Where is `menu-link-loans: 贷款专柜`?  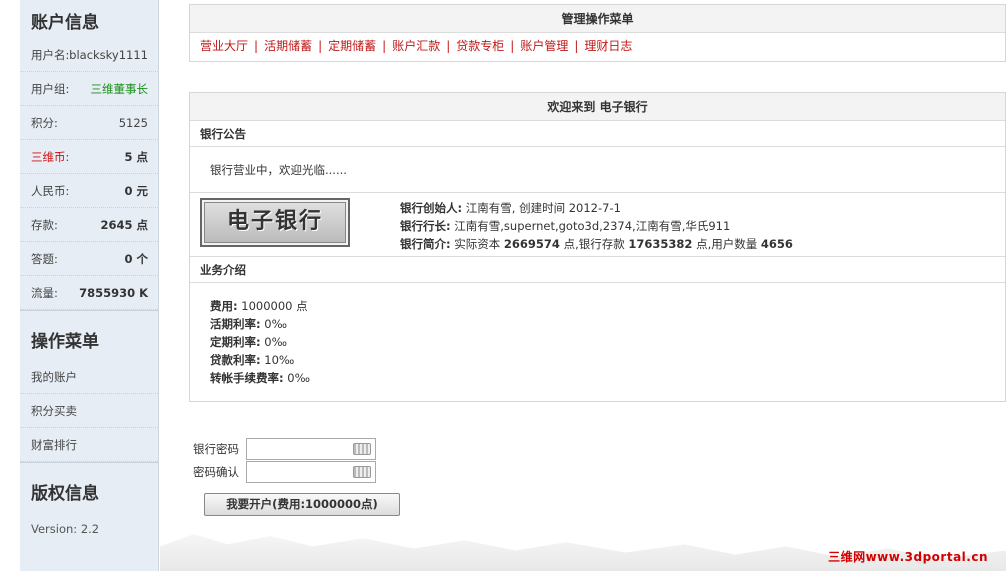 menu-link-loans: 贷款专柜 is located at coordinates (480, 46).